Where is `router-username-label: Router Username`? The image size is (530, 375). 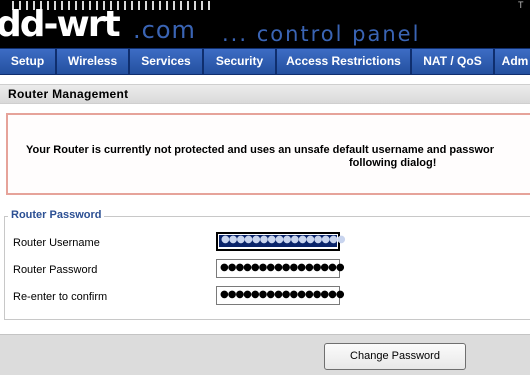
router-username-label: Router Username is located at coordinates (56, 243).